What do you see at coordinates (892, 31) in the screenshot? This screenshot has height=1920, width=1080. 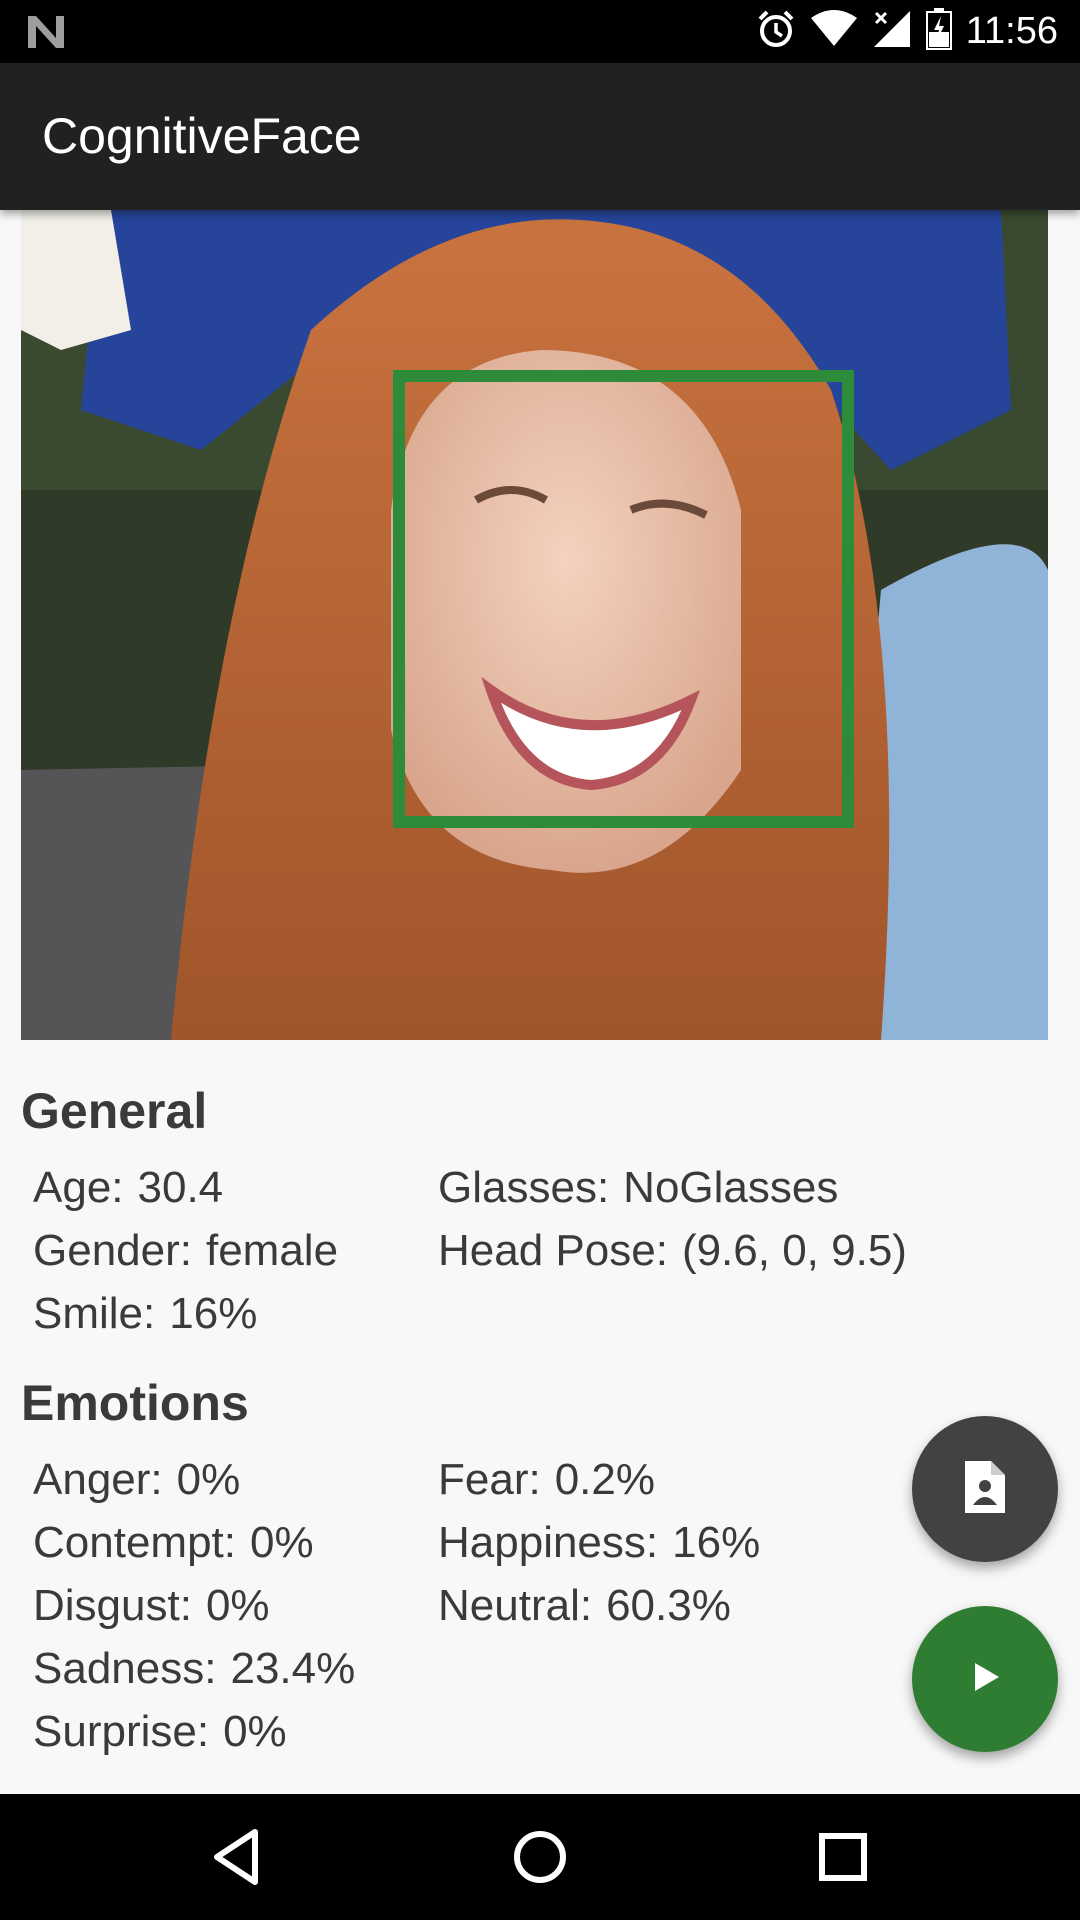 I see `signal-icon` at bounding box center [892, 31].